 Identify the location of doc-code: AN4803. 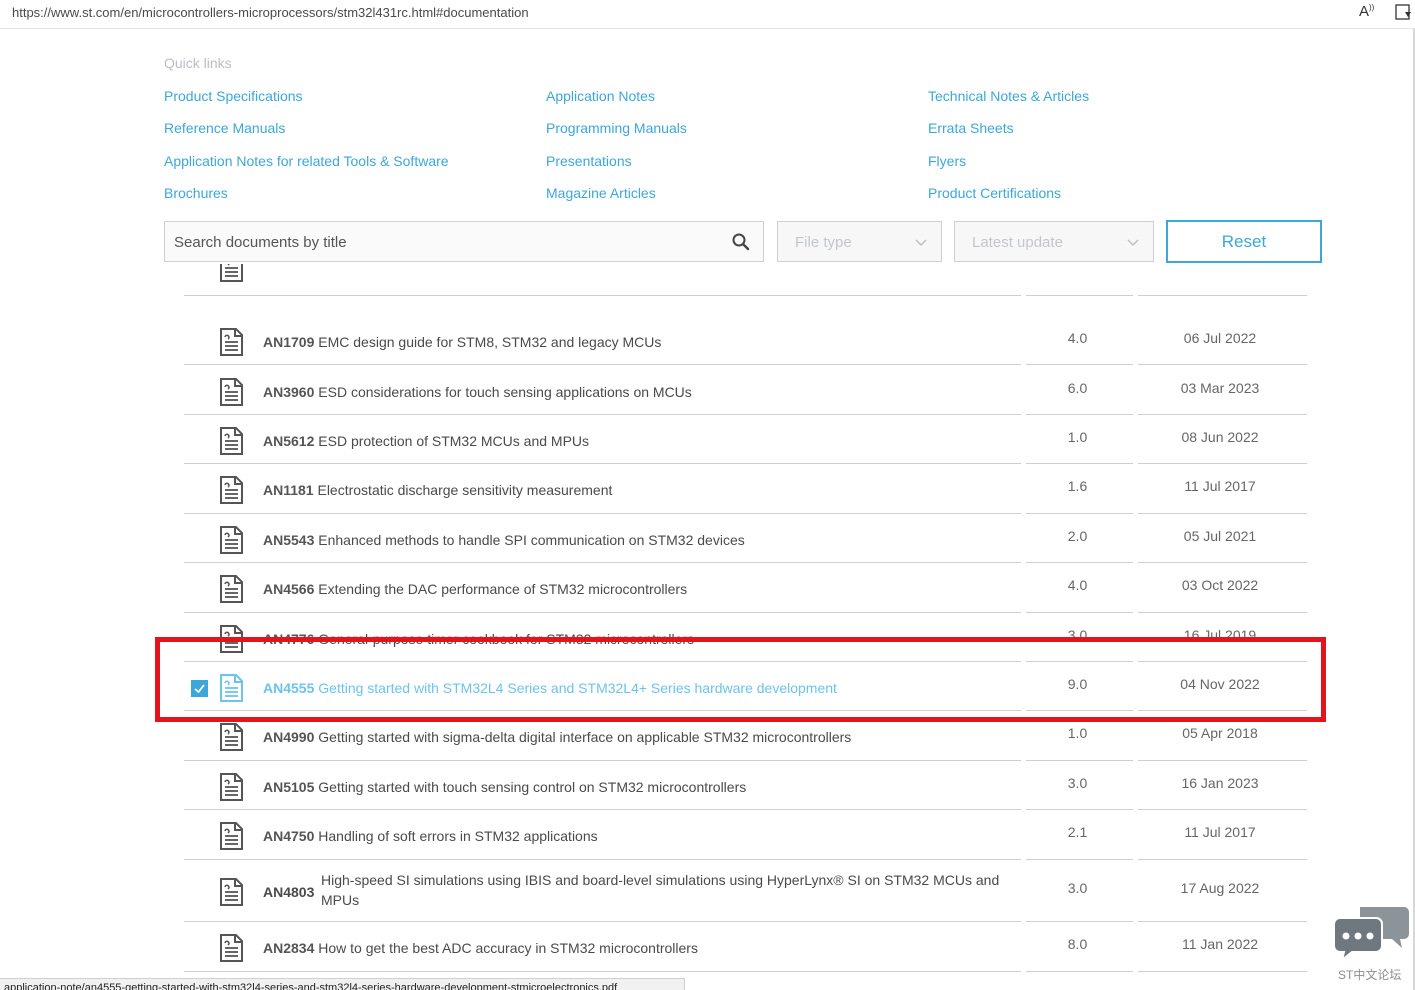
(288, 892).